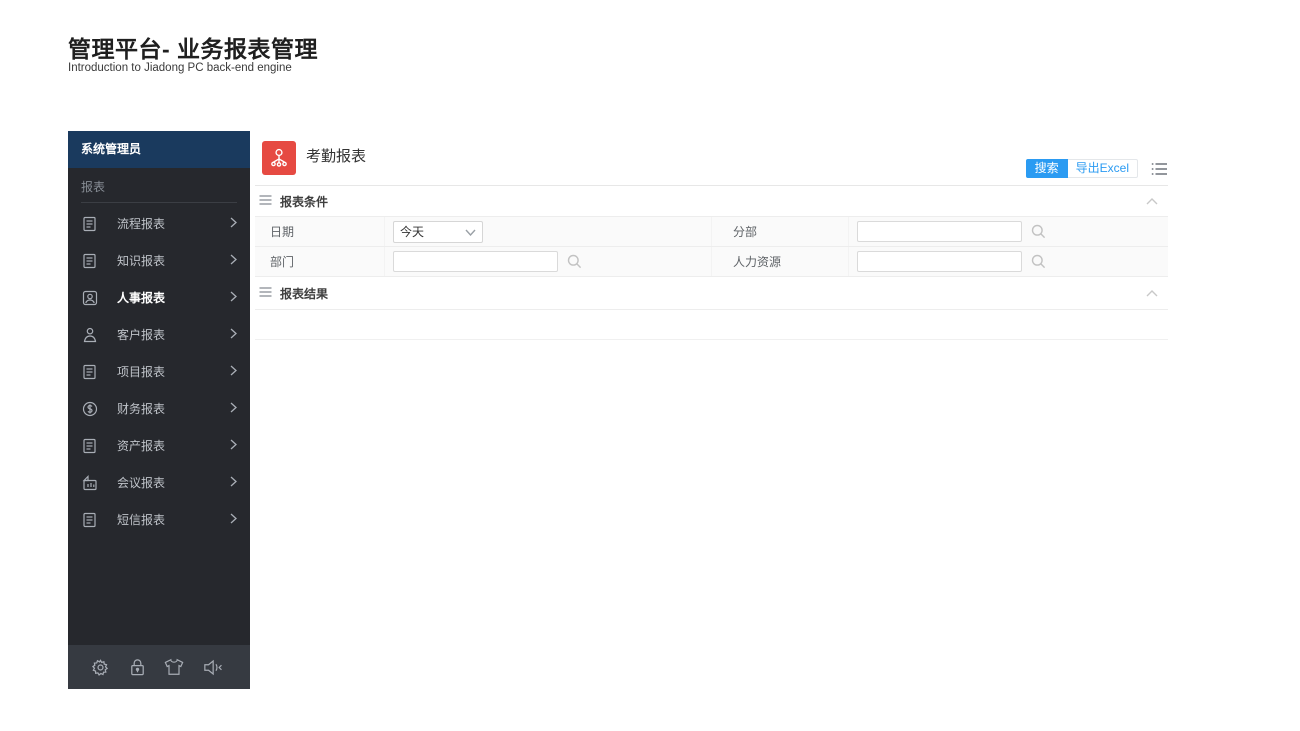 Image resolution: width=1300 pixels, height=731 pixels. I want to click on sidebar-section-label: 报表, so click(93, 187).